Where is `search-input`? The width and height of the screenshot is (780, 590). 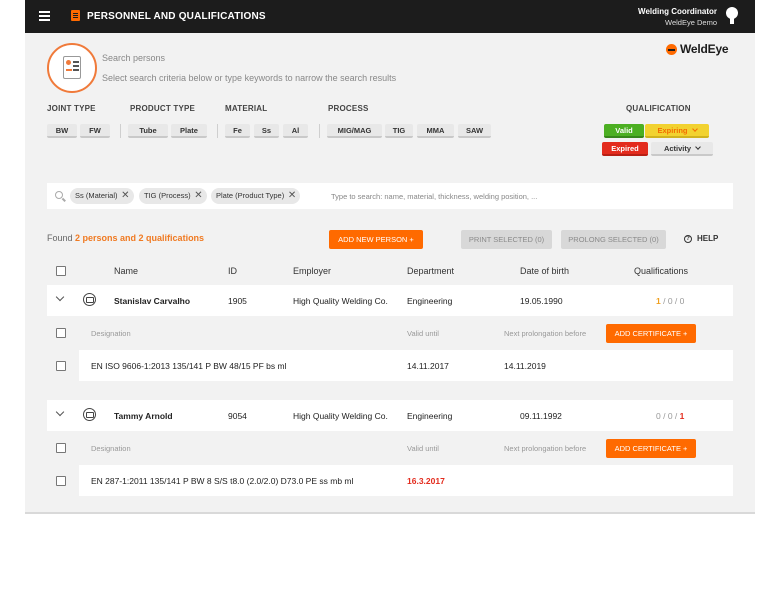
search-input is located at coordinates (526, 196).